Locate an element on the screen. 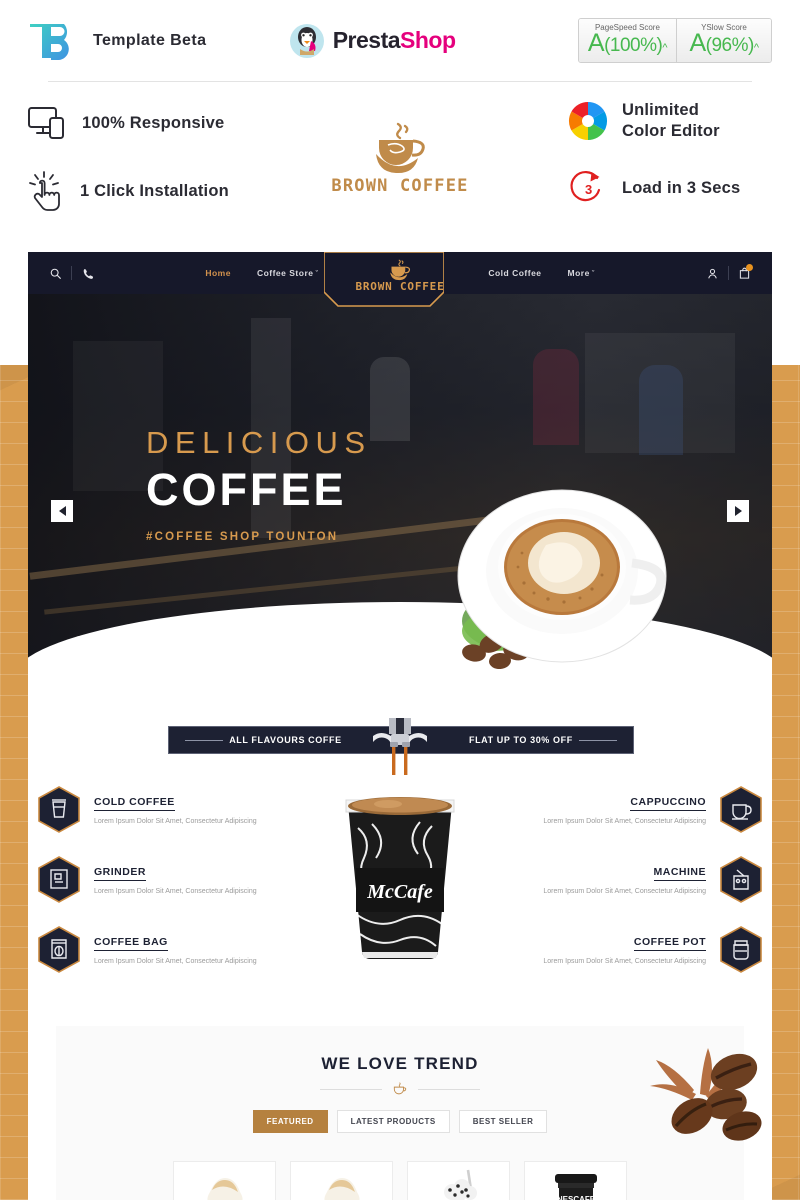 Image resolution: width=800 pixels, height=1200 pixels. prestashop-logo: PrestaShop is located at coordinates (372, 41).